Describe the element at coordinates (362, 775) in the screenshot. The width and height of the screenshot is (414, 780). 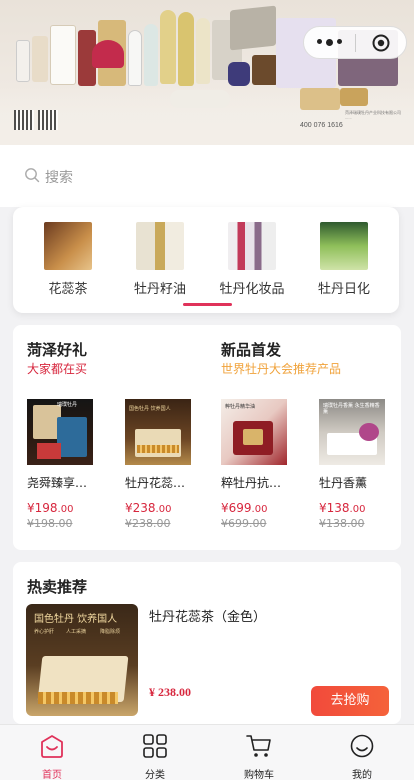
I see `tab-label: 我的` at that location.